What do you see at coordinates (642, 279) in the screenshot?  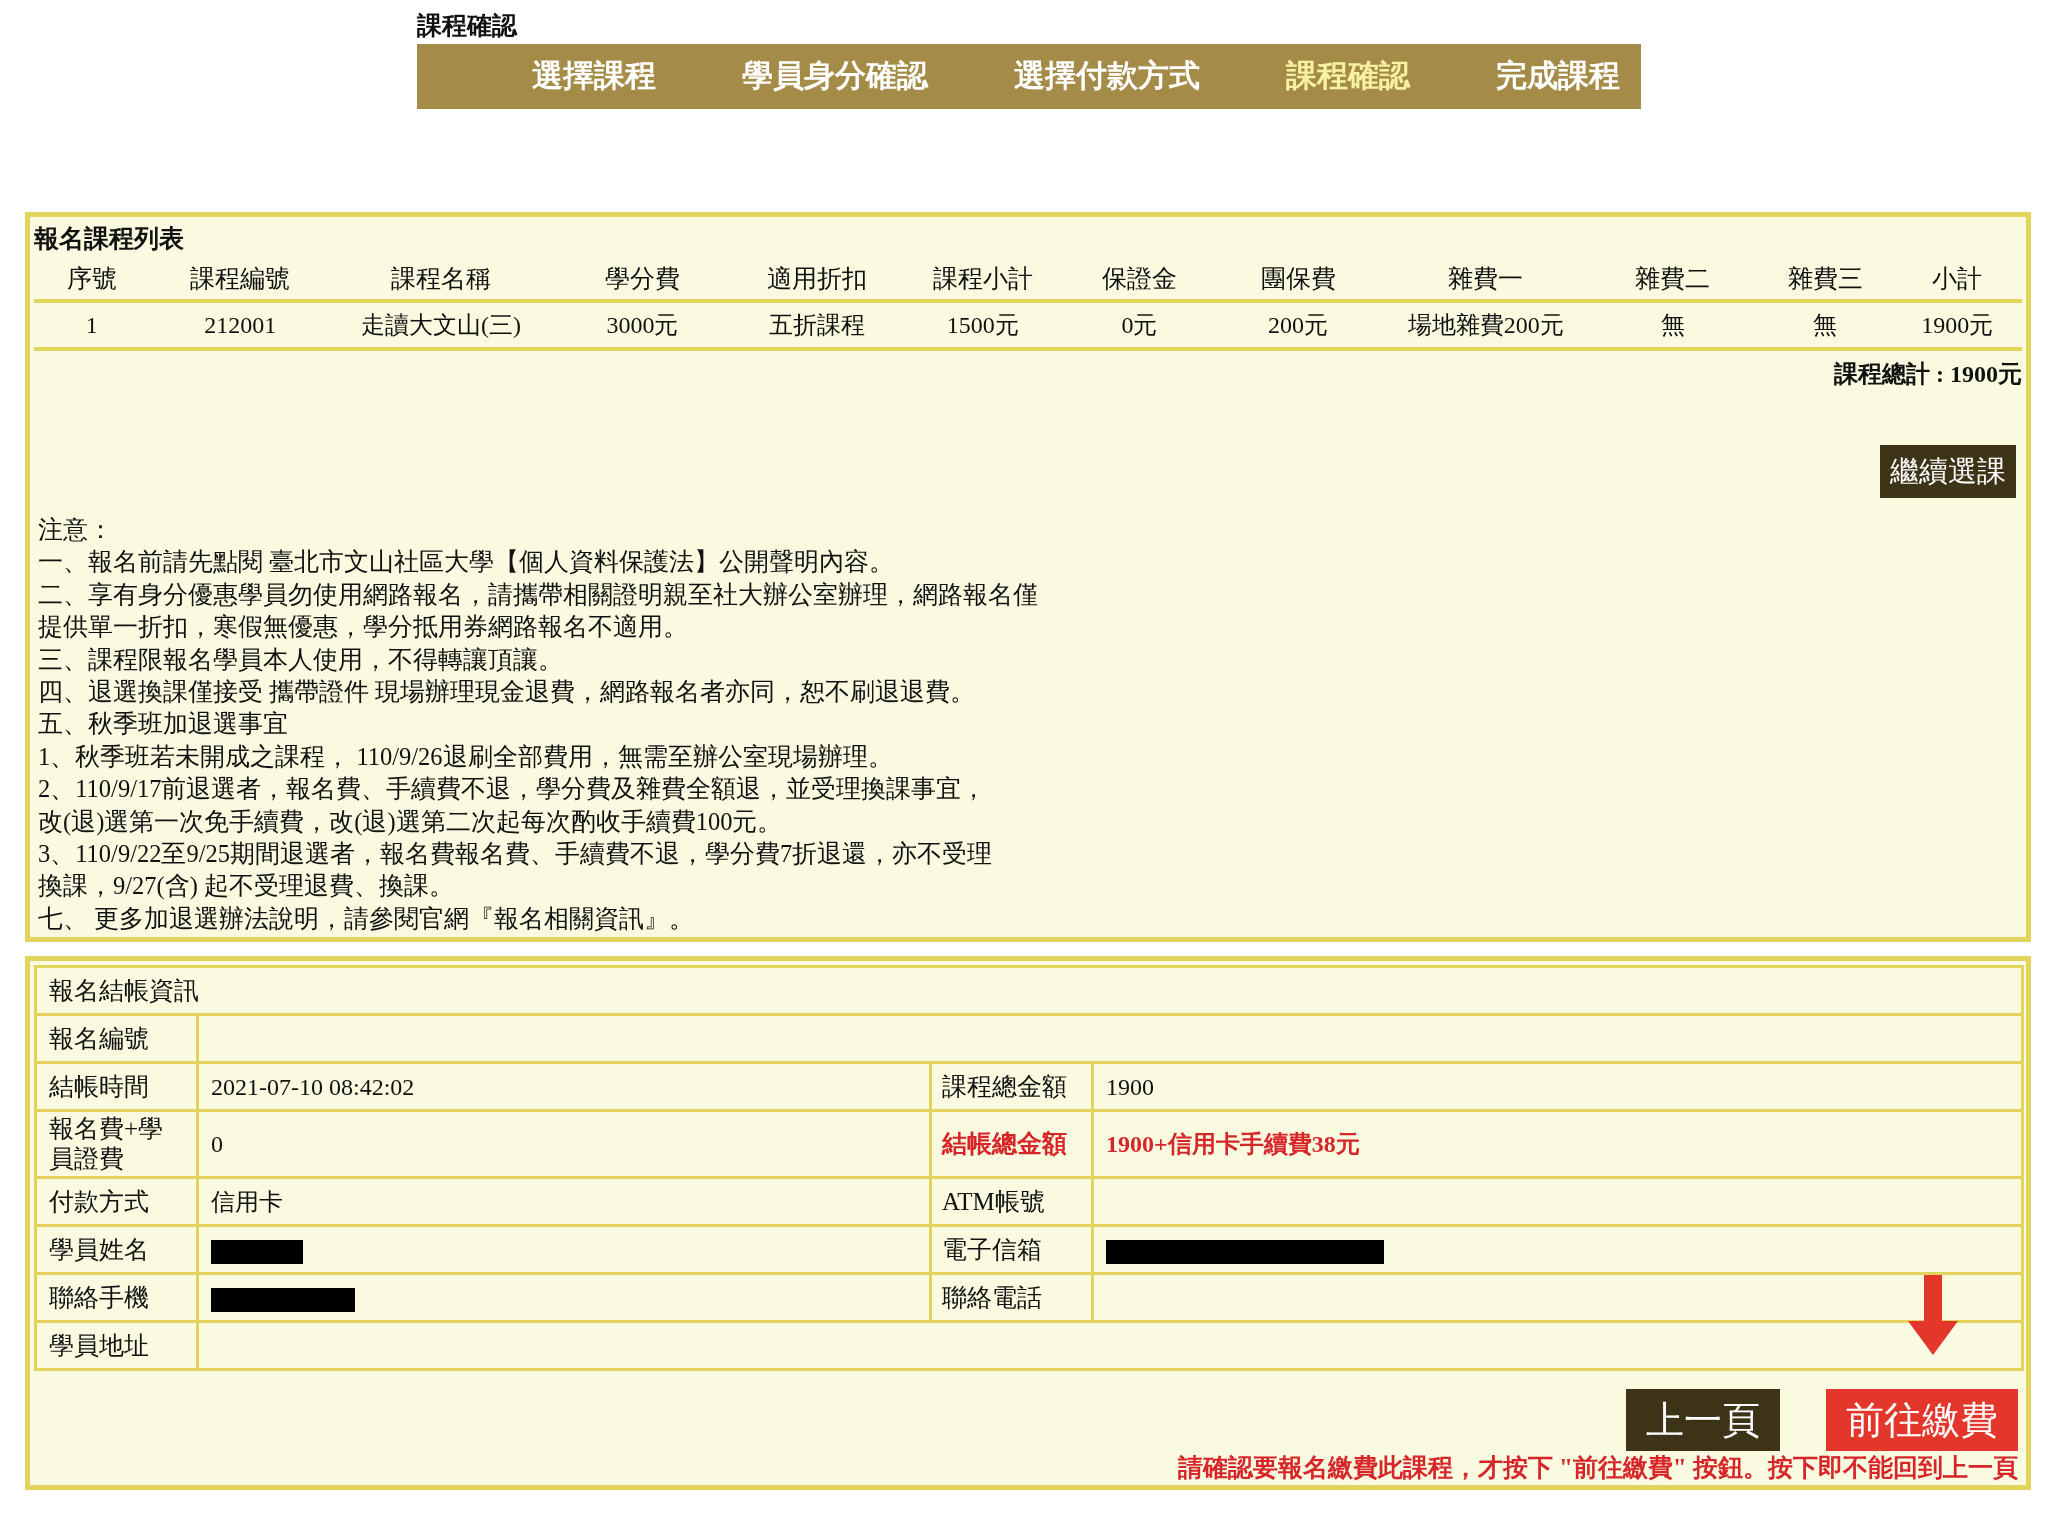 I see `column-header: 學分費` at bounding box center [642, 279].